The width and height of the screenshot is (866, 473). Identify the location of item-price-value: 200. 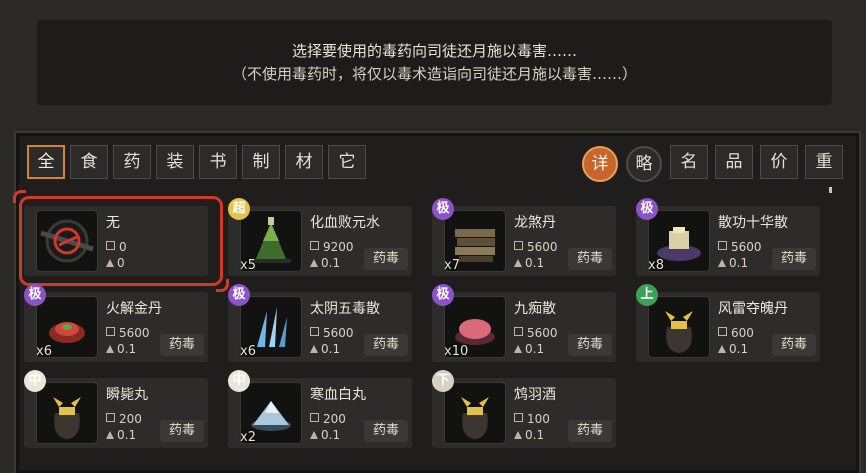
(130, 419).